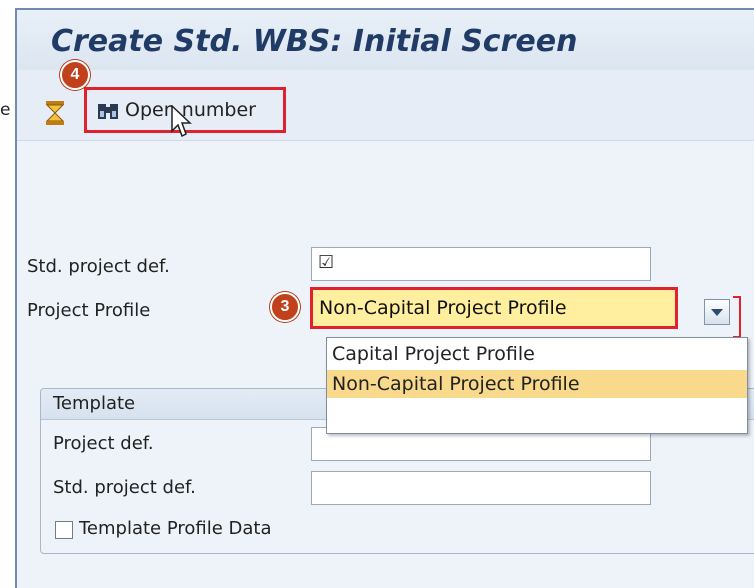 This screenshot has width=754, height=588. What do you see at coordinates (75, 75) in the screenshot?
I see `step-badge-4: 4` at bounding box center [75, 75].